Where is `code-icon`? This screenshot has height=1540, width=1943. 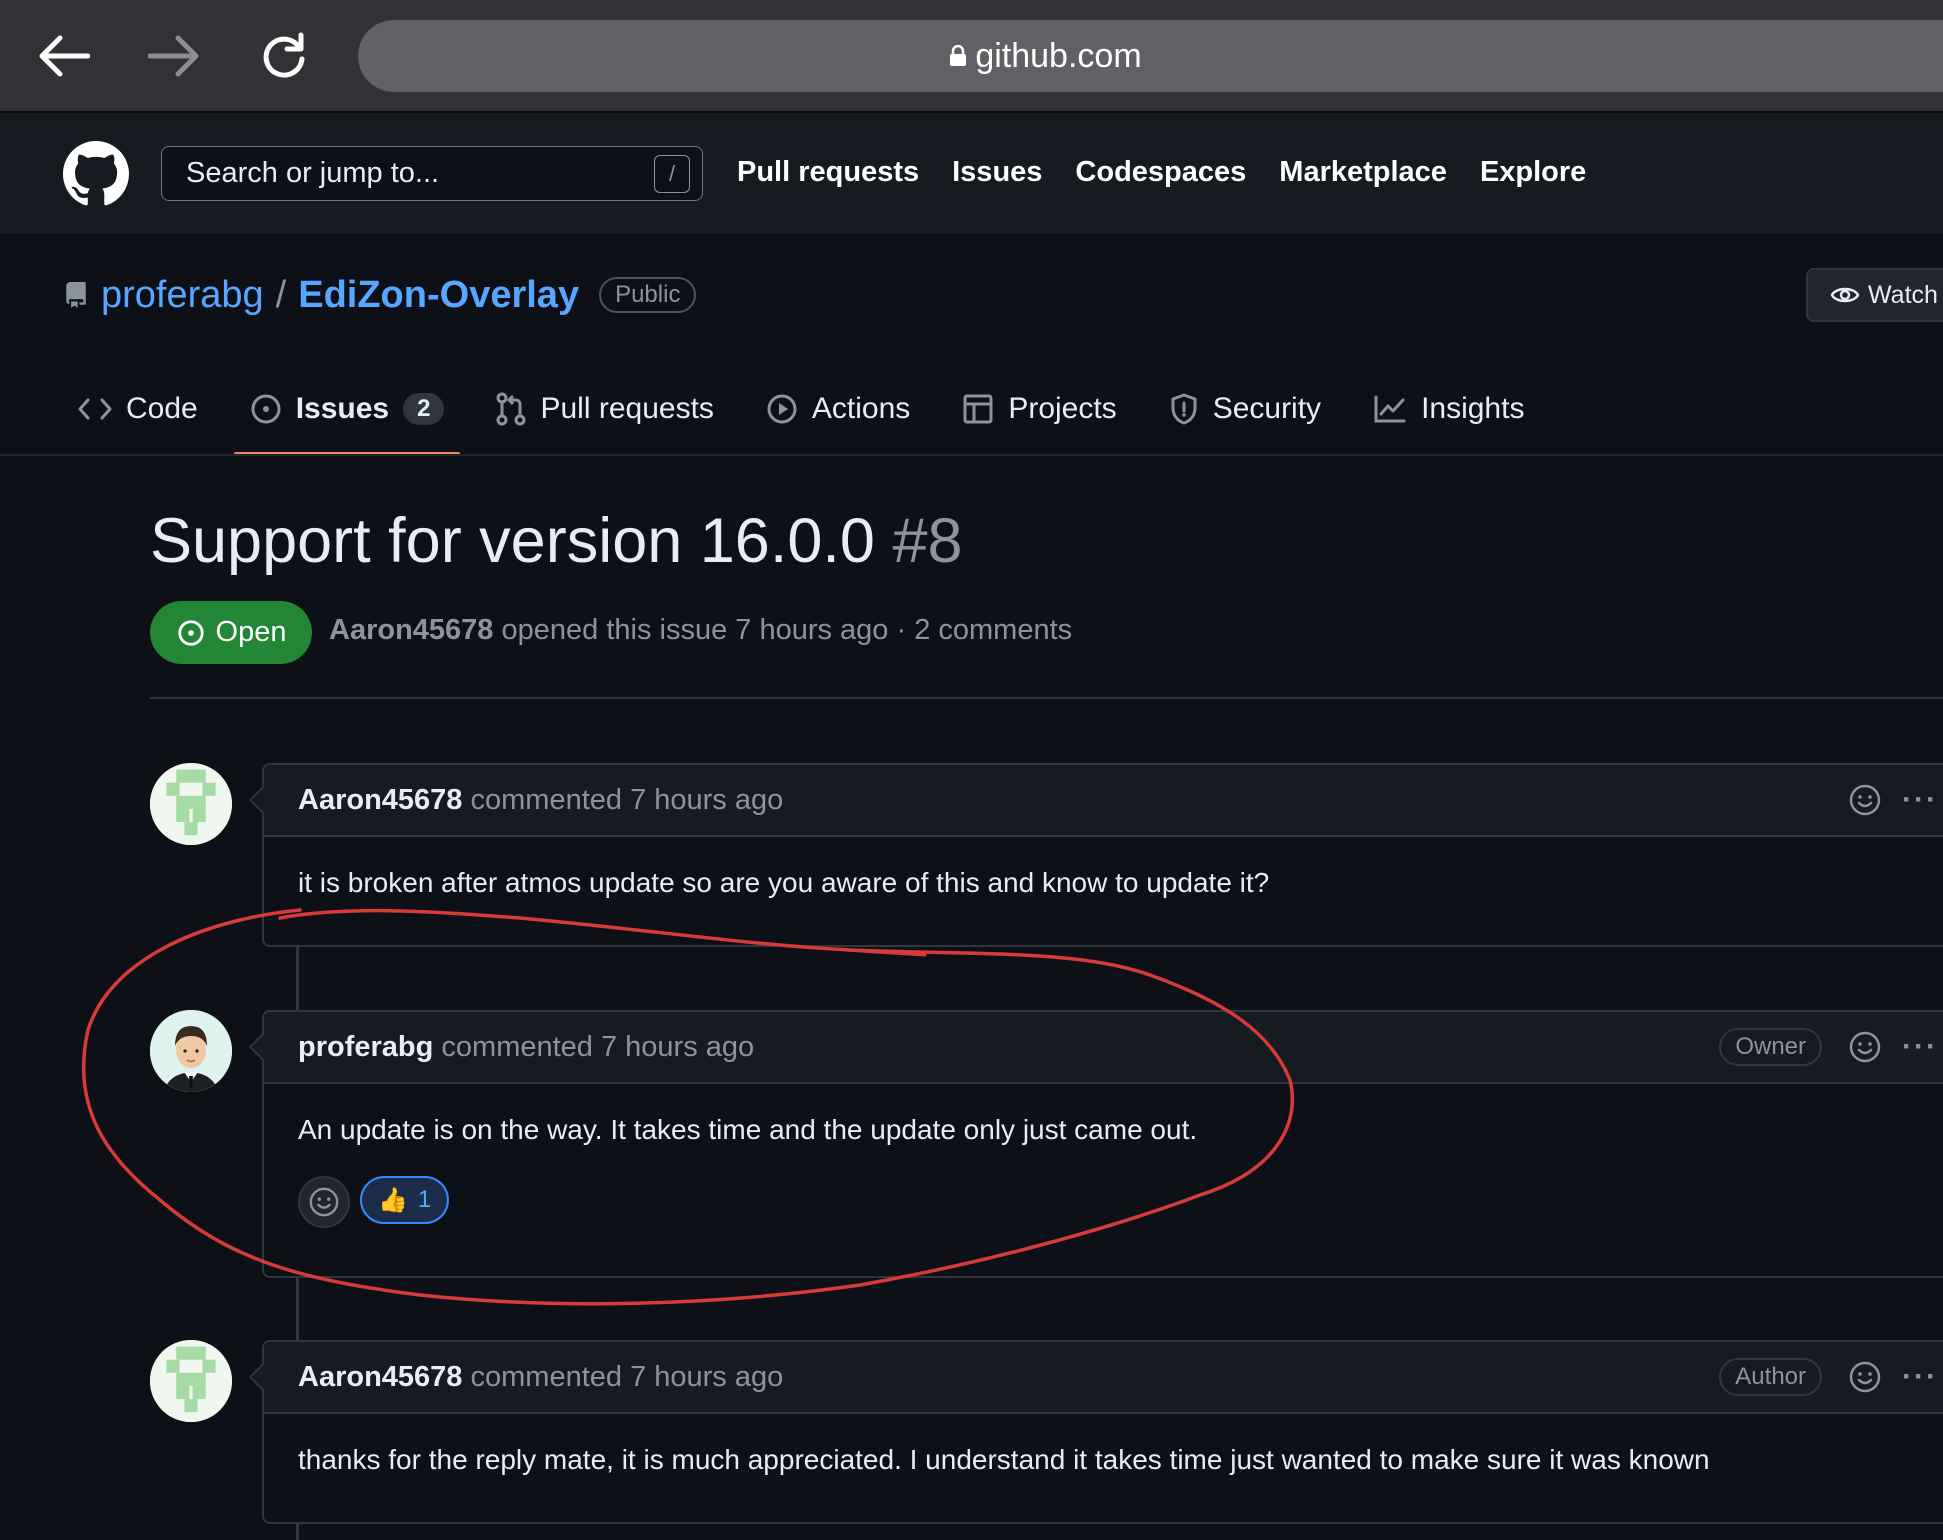
code-icon is located at coordinates (95, 409).